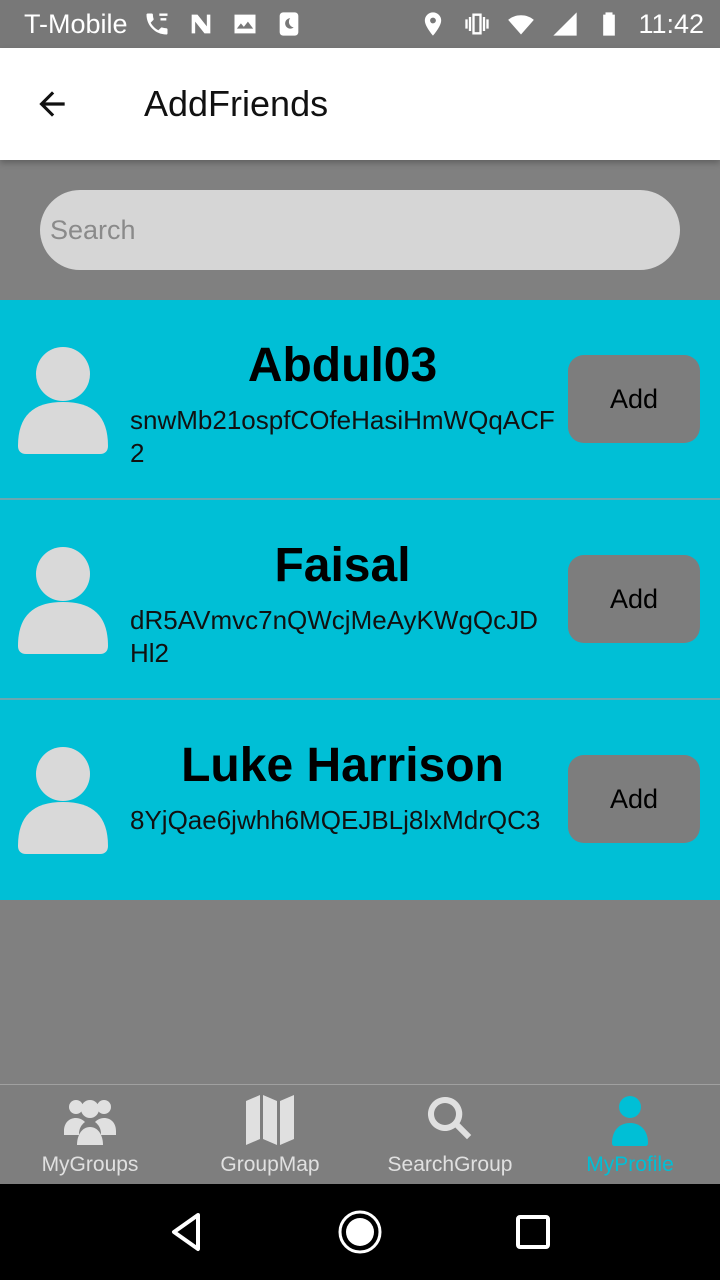  Describe the element at coordinates (360, 104) in the screenshot. I see `app-bar: AddFriends` at that location.